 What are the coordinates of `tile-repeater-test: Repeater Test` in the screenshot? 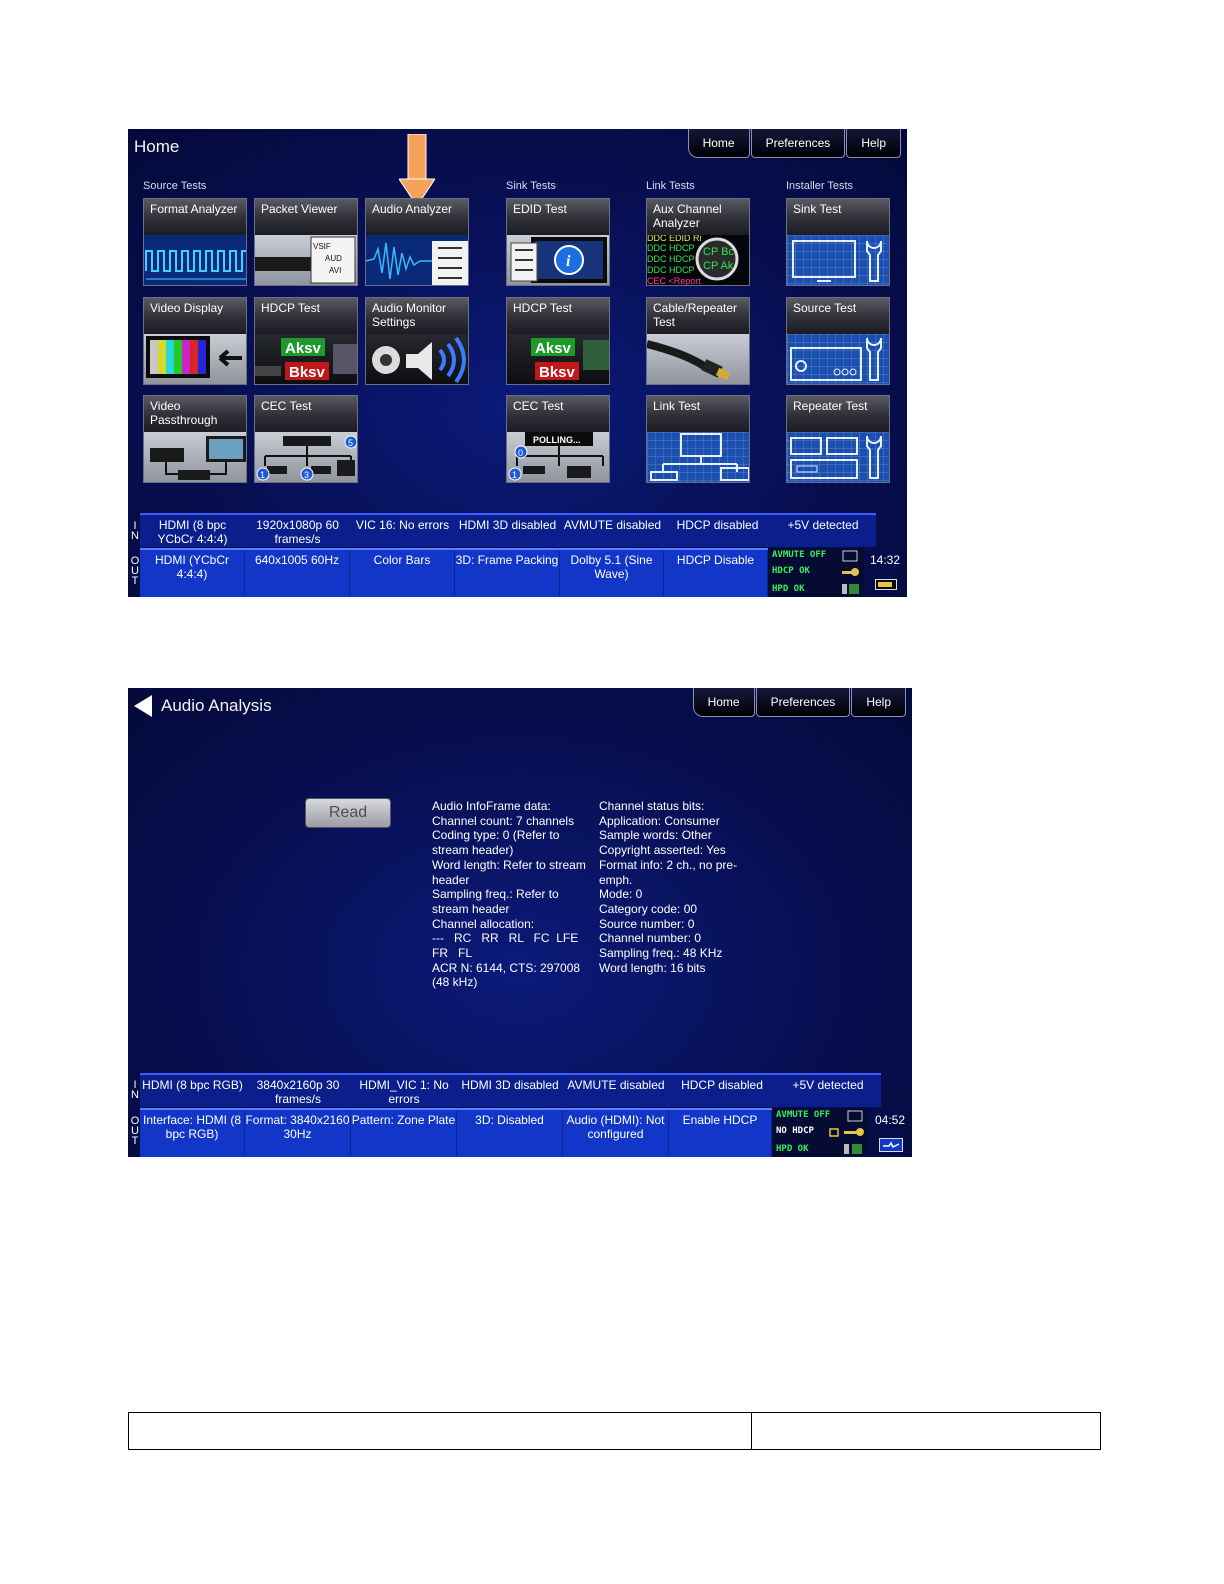 It's located at (838, 439).